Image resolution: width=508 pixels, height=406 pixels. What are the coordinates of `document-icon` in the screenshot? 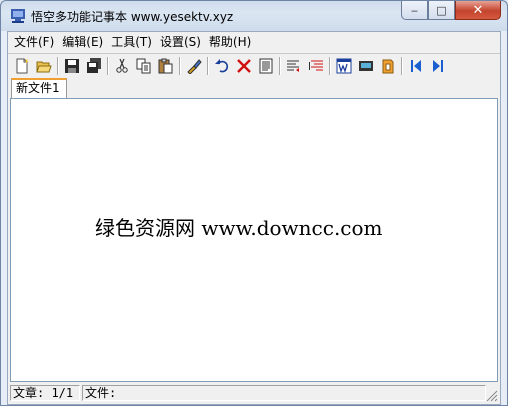 It's located at (266, 65).